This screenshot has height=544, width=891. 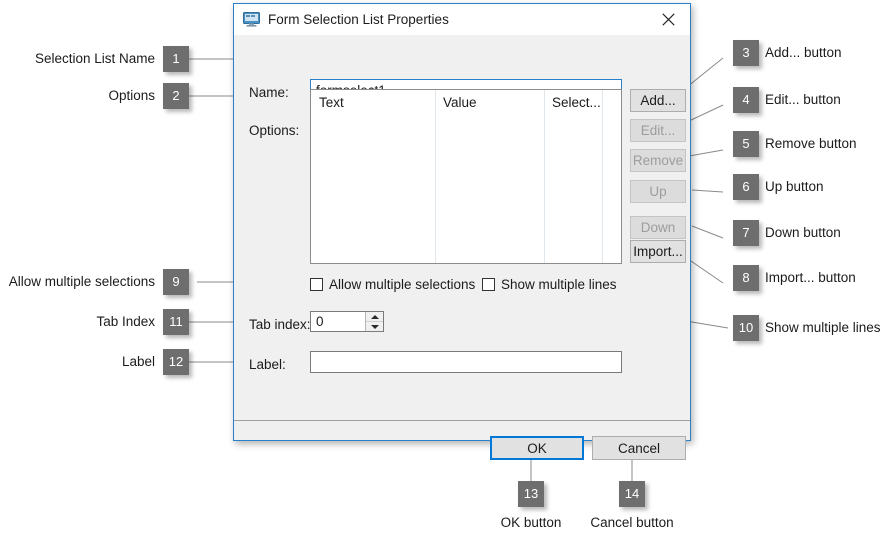 What do you see at coordinates (267, 364) in the screenshot?
I see `label-field-label: Label:` at bounding box center [267, 364].